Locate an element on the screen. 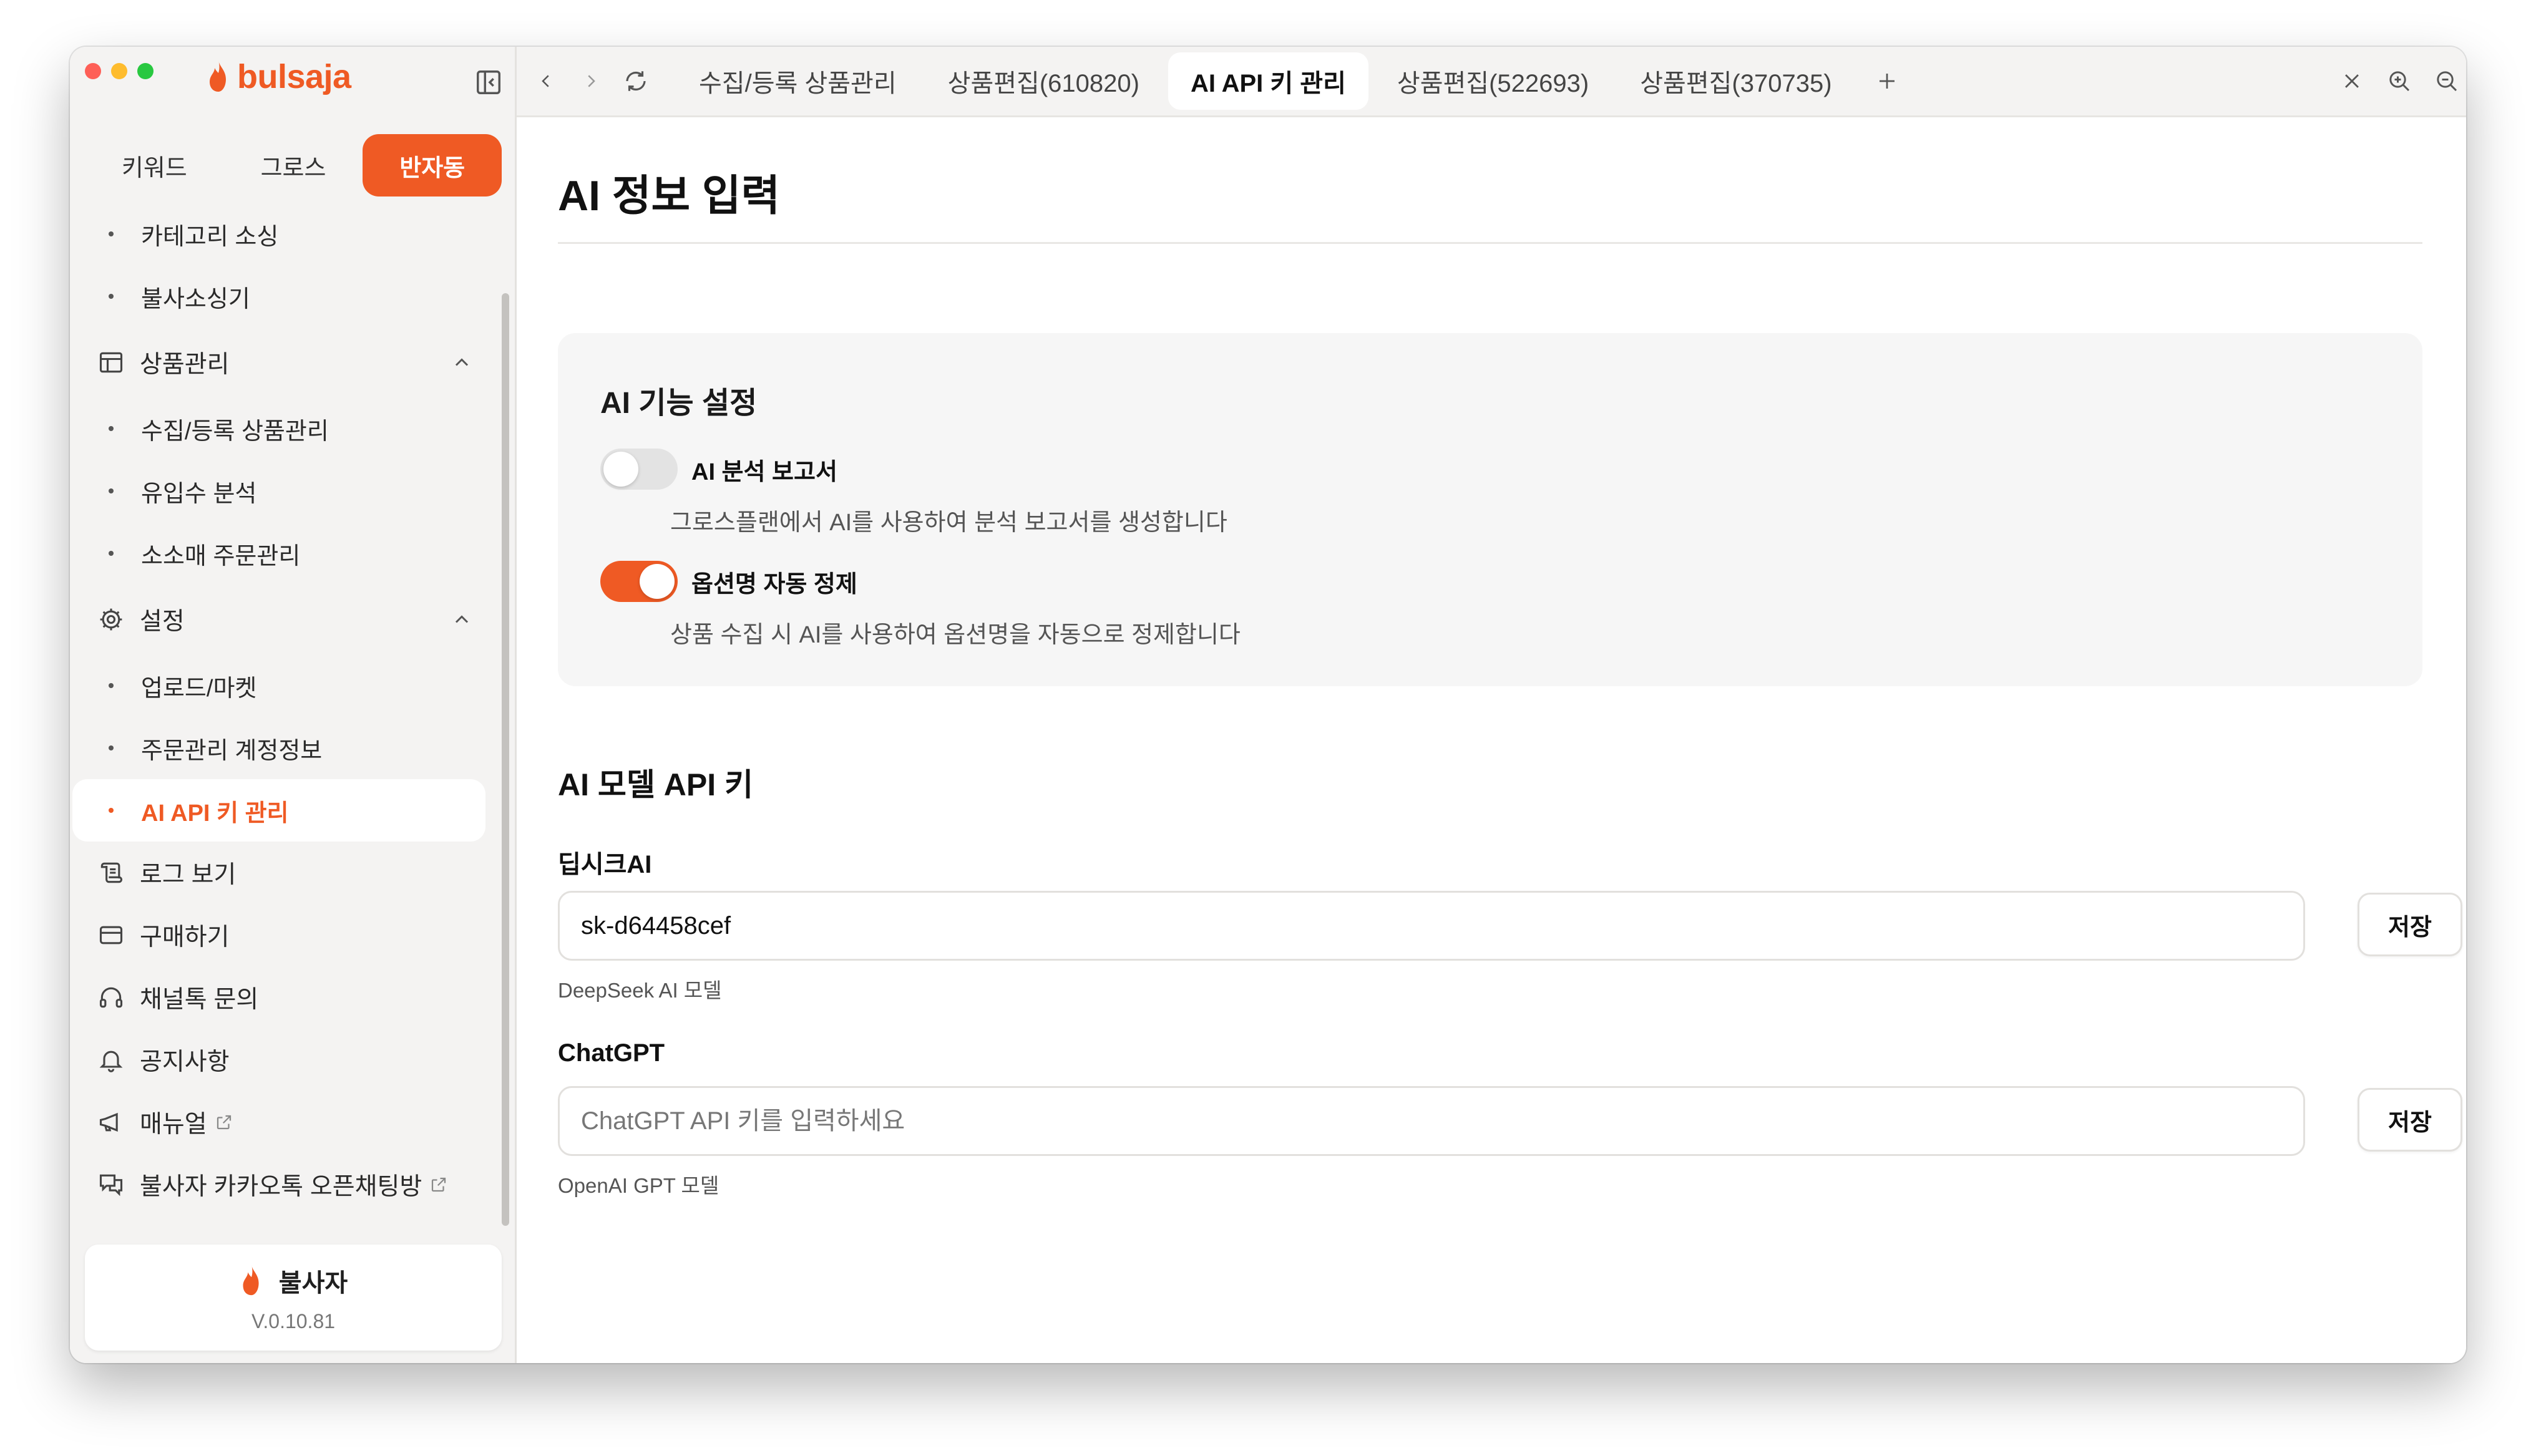 This screenshot has width=2536, height=1456. tab-edit-522693: 상품편집(522693) is located at coordinates (1493, 81).